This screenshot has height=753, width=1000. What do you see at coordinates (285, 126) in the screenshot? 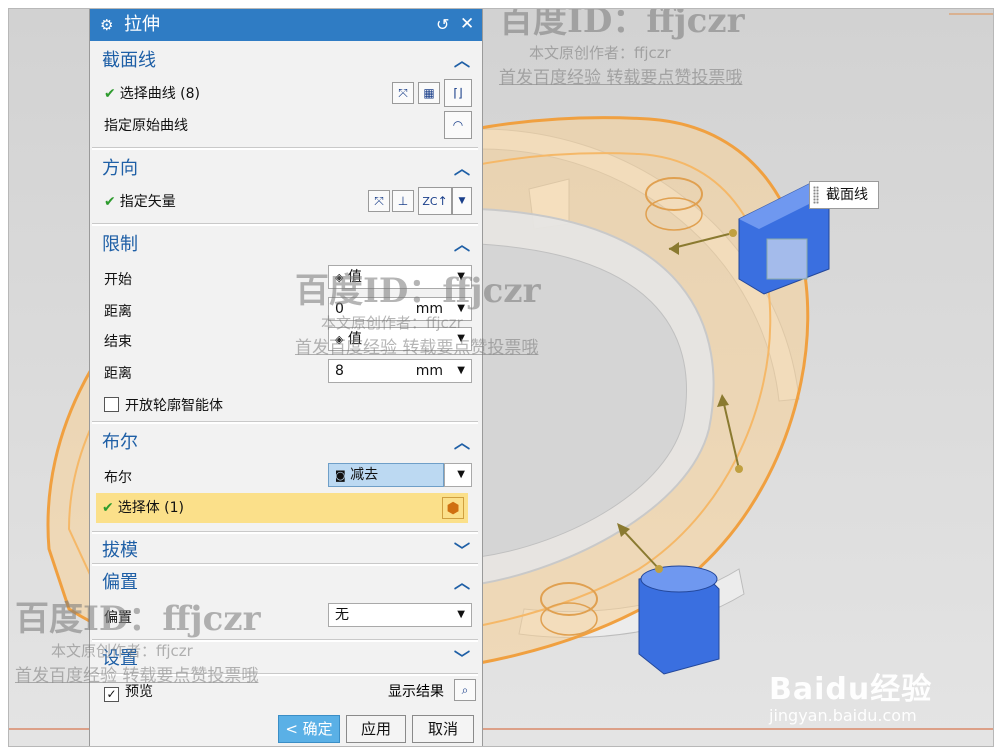
I see `specify-origin-row: 指定原始曲线 ◠` at bounding box center [285, 126].